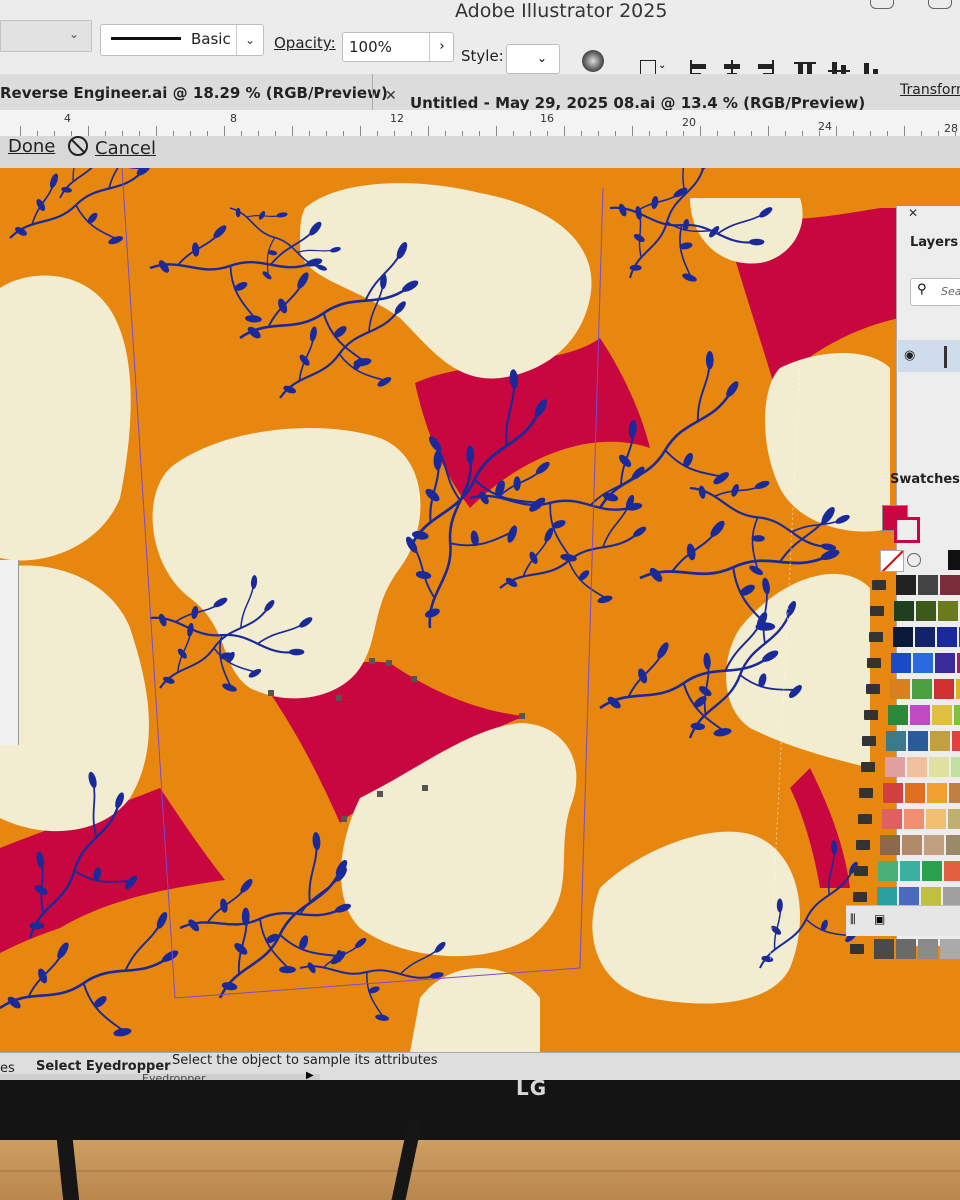 The image size is (960, 1200). Describe the element at coordinates (929, 356) in the screenshot. I see `layer-row: ◉` at that location.